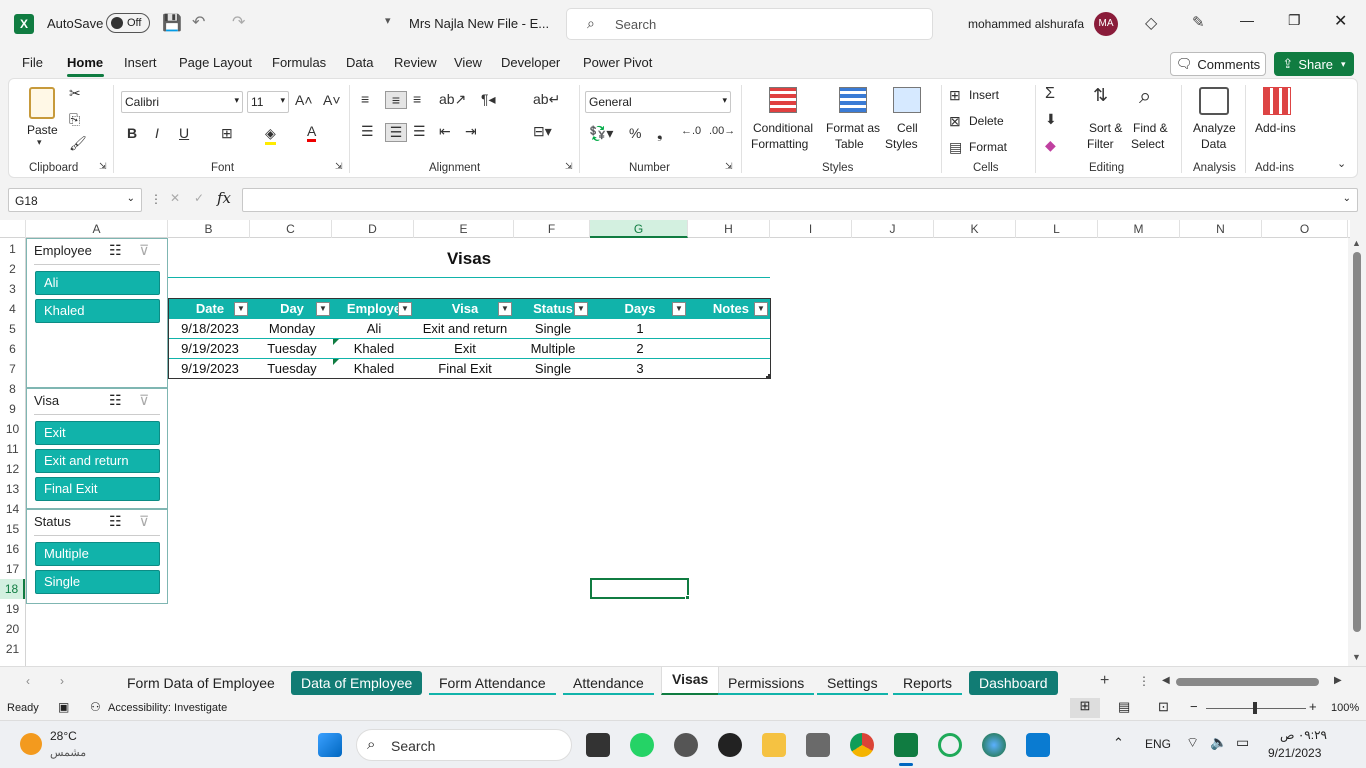  What do you see at coordinates (464, 229) in the screenshot?
I see `column-header: E` at bounding box center [464, 229].